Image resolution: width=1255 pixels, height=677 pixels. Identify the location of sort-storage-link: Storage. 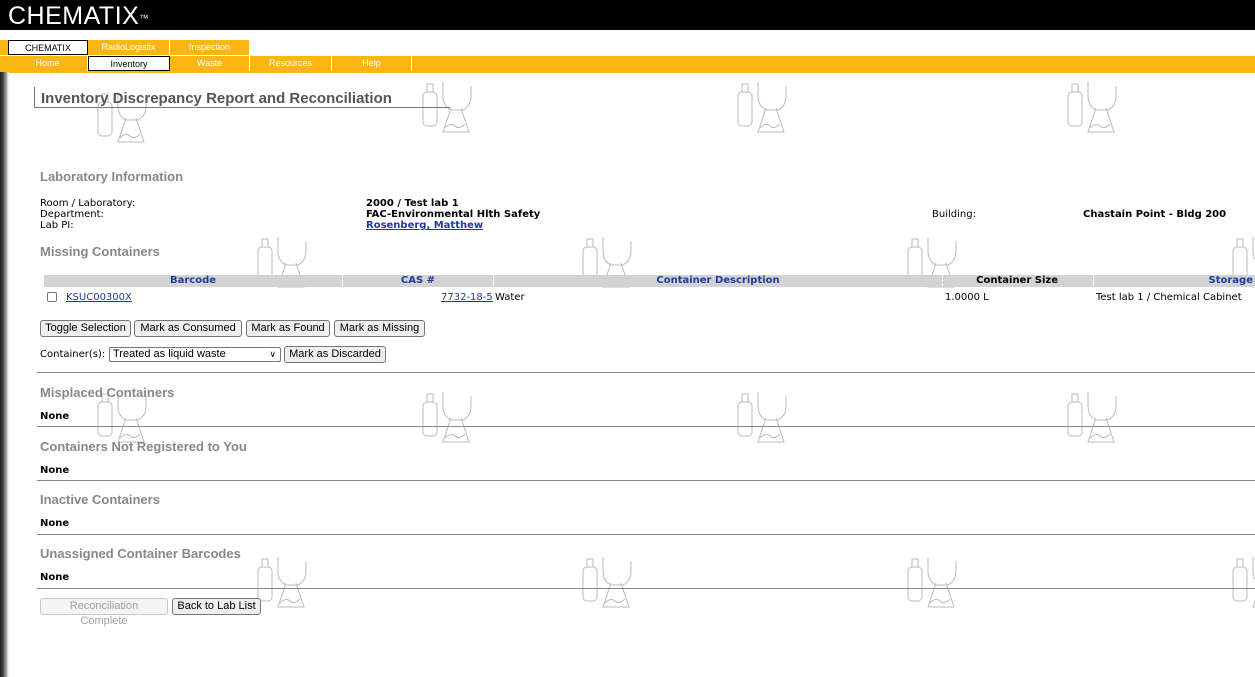
(1231, 280).